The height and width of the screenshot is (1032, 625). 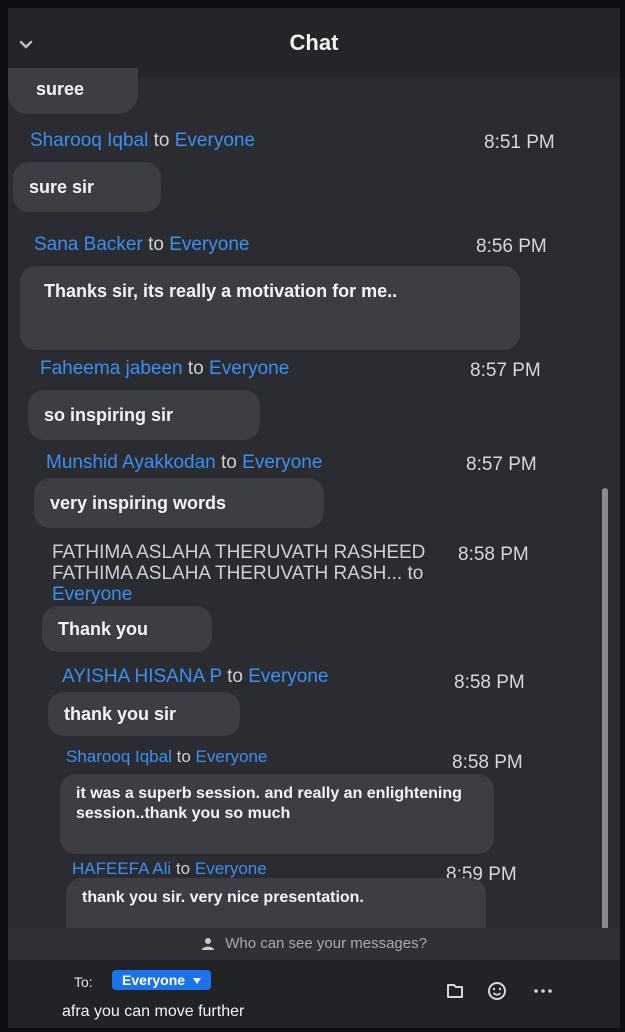 I want to click on message-text: thank you sir, so click(x=120, y=714).